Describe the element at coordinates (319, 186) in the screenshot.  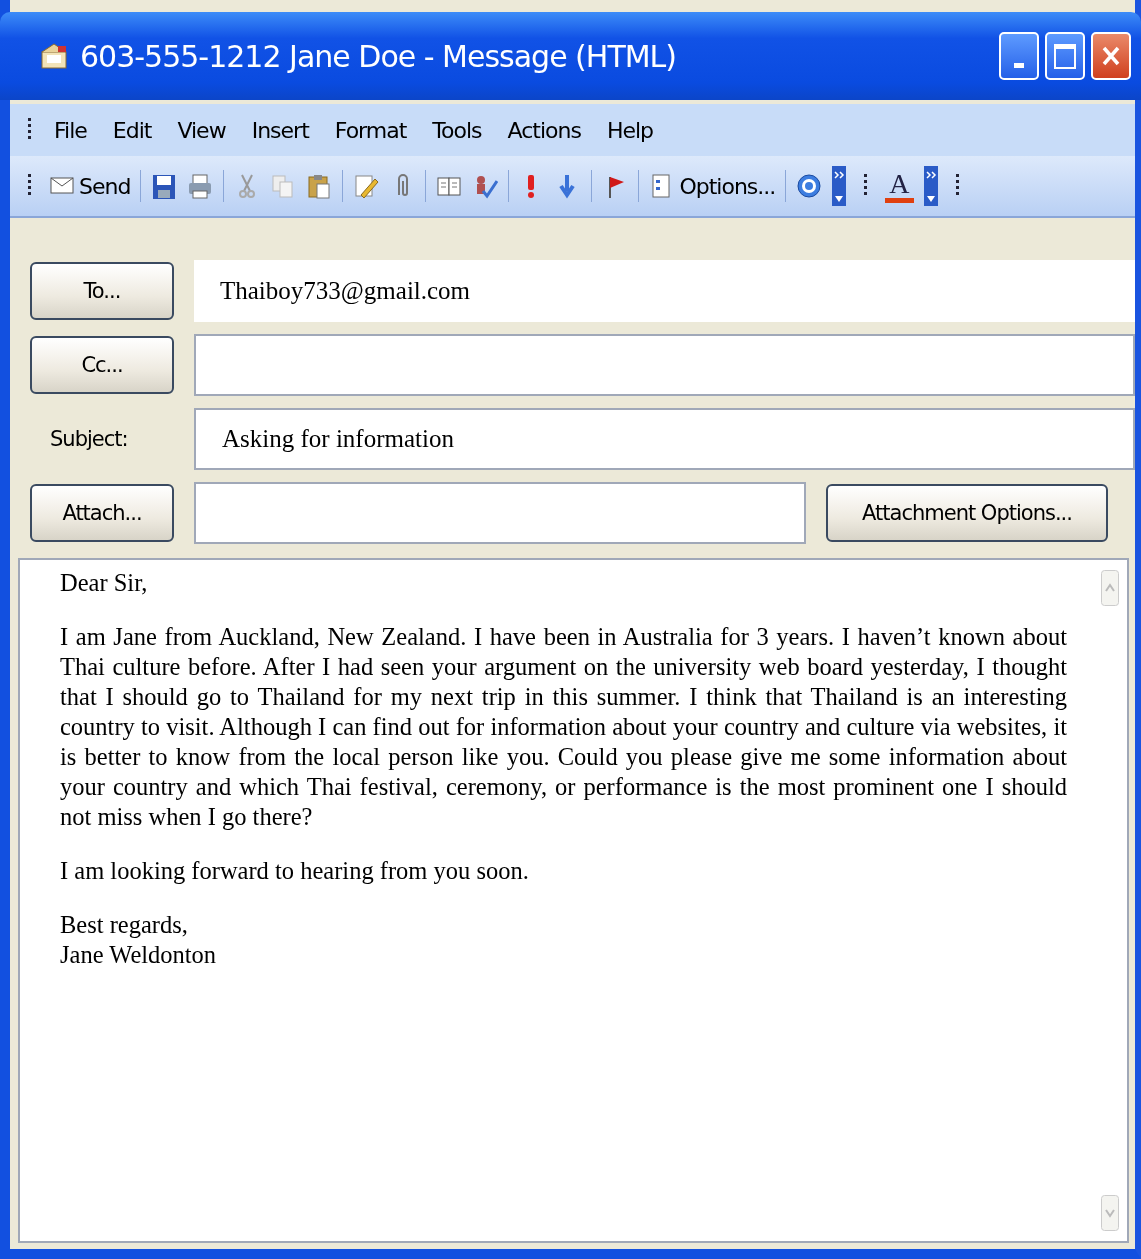
I see `clipboard-icon` at that location.